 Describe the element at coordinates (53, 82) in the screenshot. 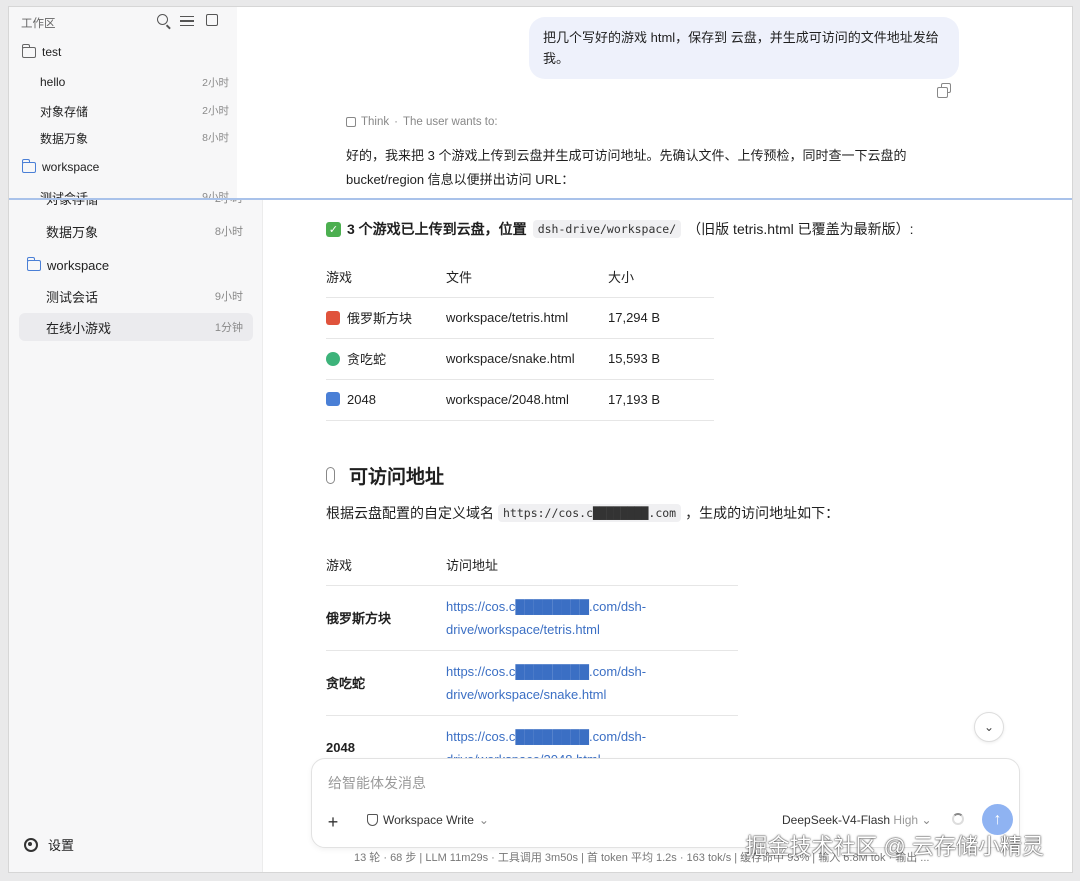

I see `sidebar-item-label: hello` at that location.